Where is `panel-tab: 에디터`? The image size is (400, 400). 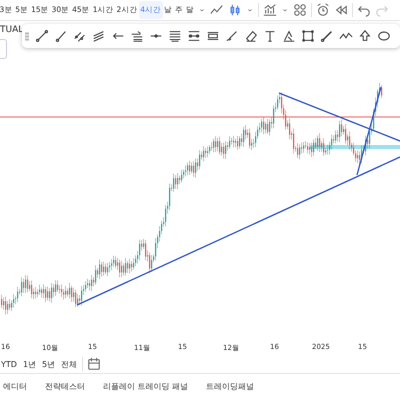 panel-tab: 에디터 is located at coordinates (16, 386).